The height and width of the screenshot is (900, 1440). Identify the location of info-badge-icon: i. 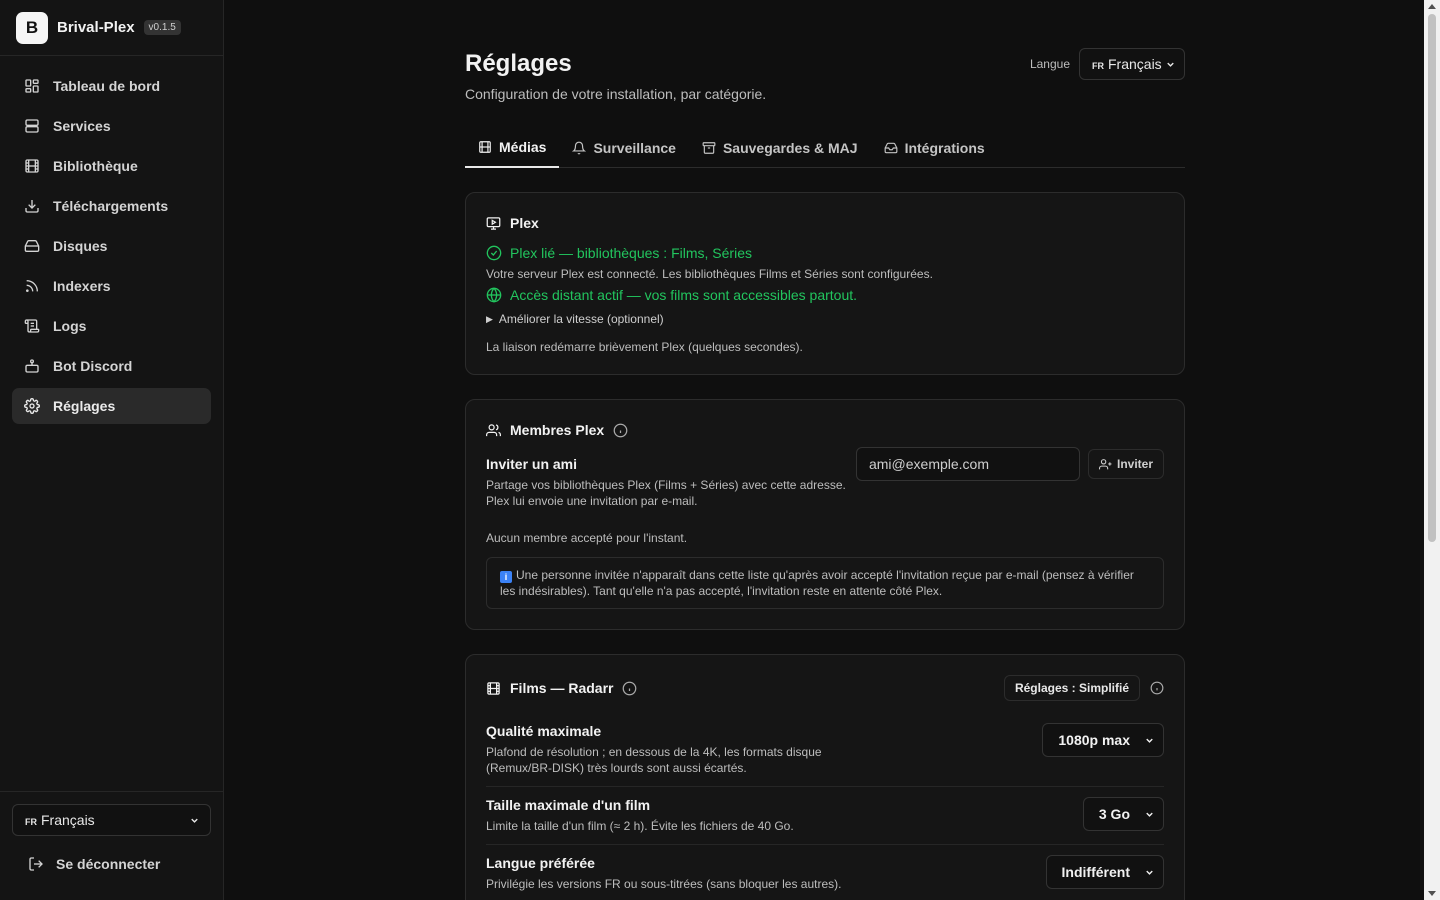
(506, 577).